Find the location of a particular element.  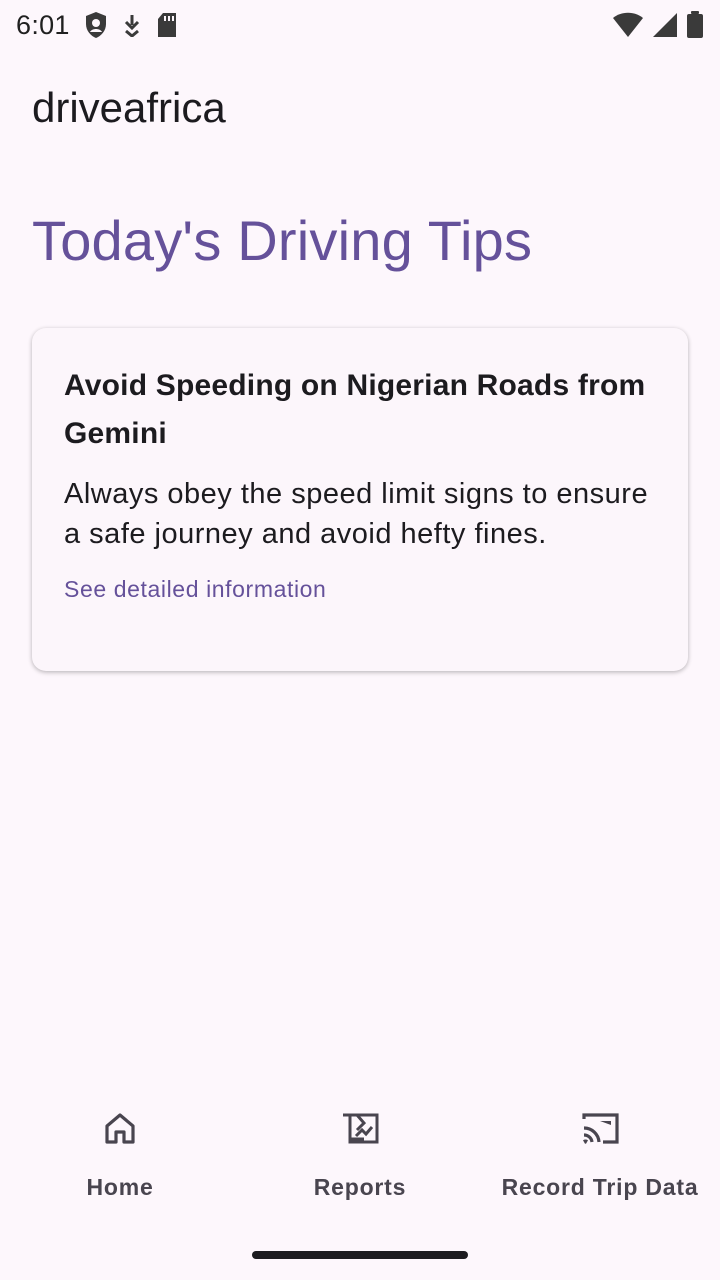

nav-label-reports: Reports is located at coordinates (360, 1187).